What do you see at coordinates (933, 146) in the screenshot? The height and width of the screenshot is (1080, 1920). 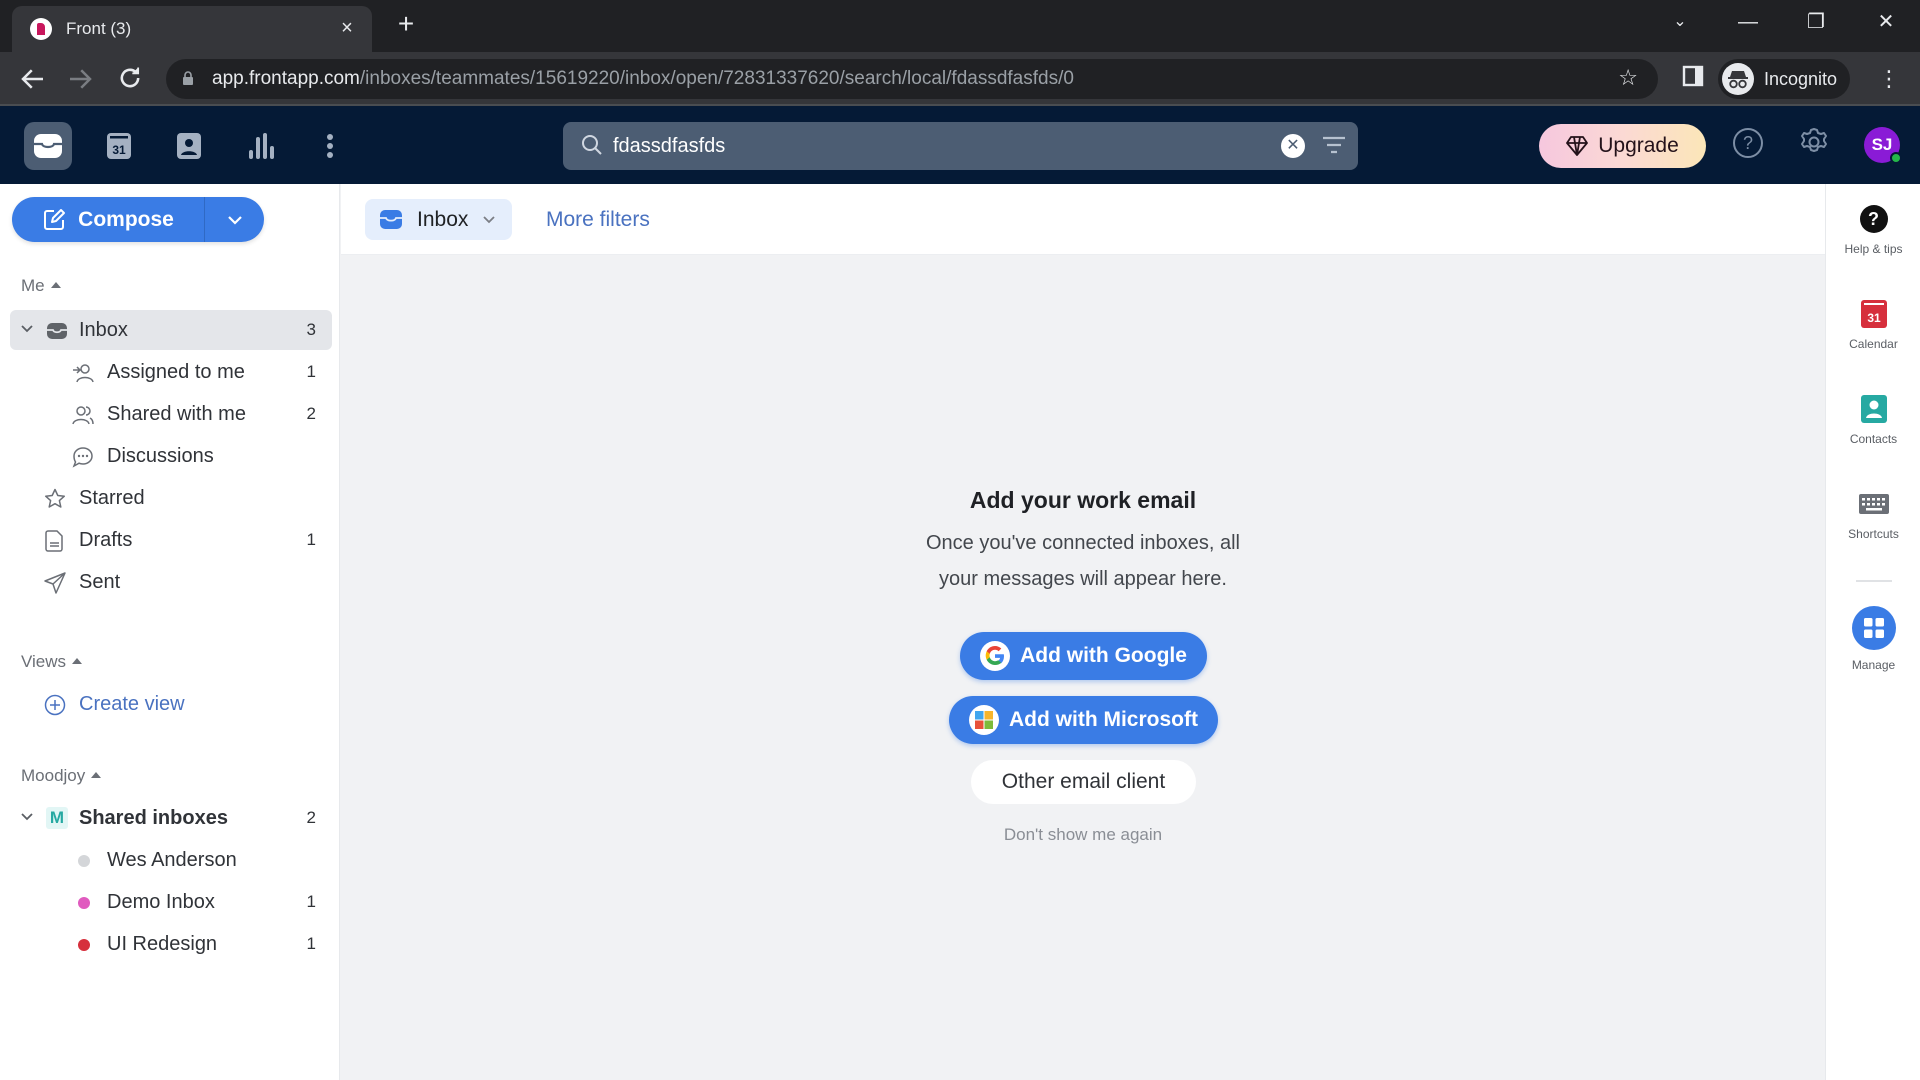 I see `search-input` at bounding box center [933, 146].